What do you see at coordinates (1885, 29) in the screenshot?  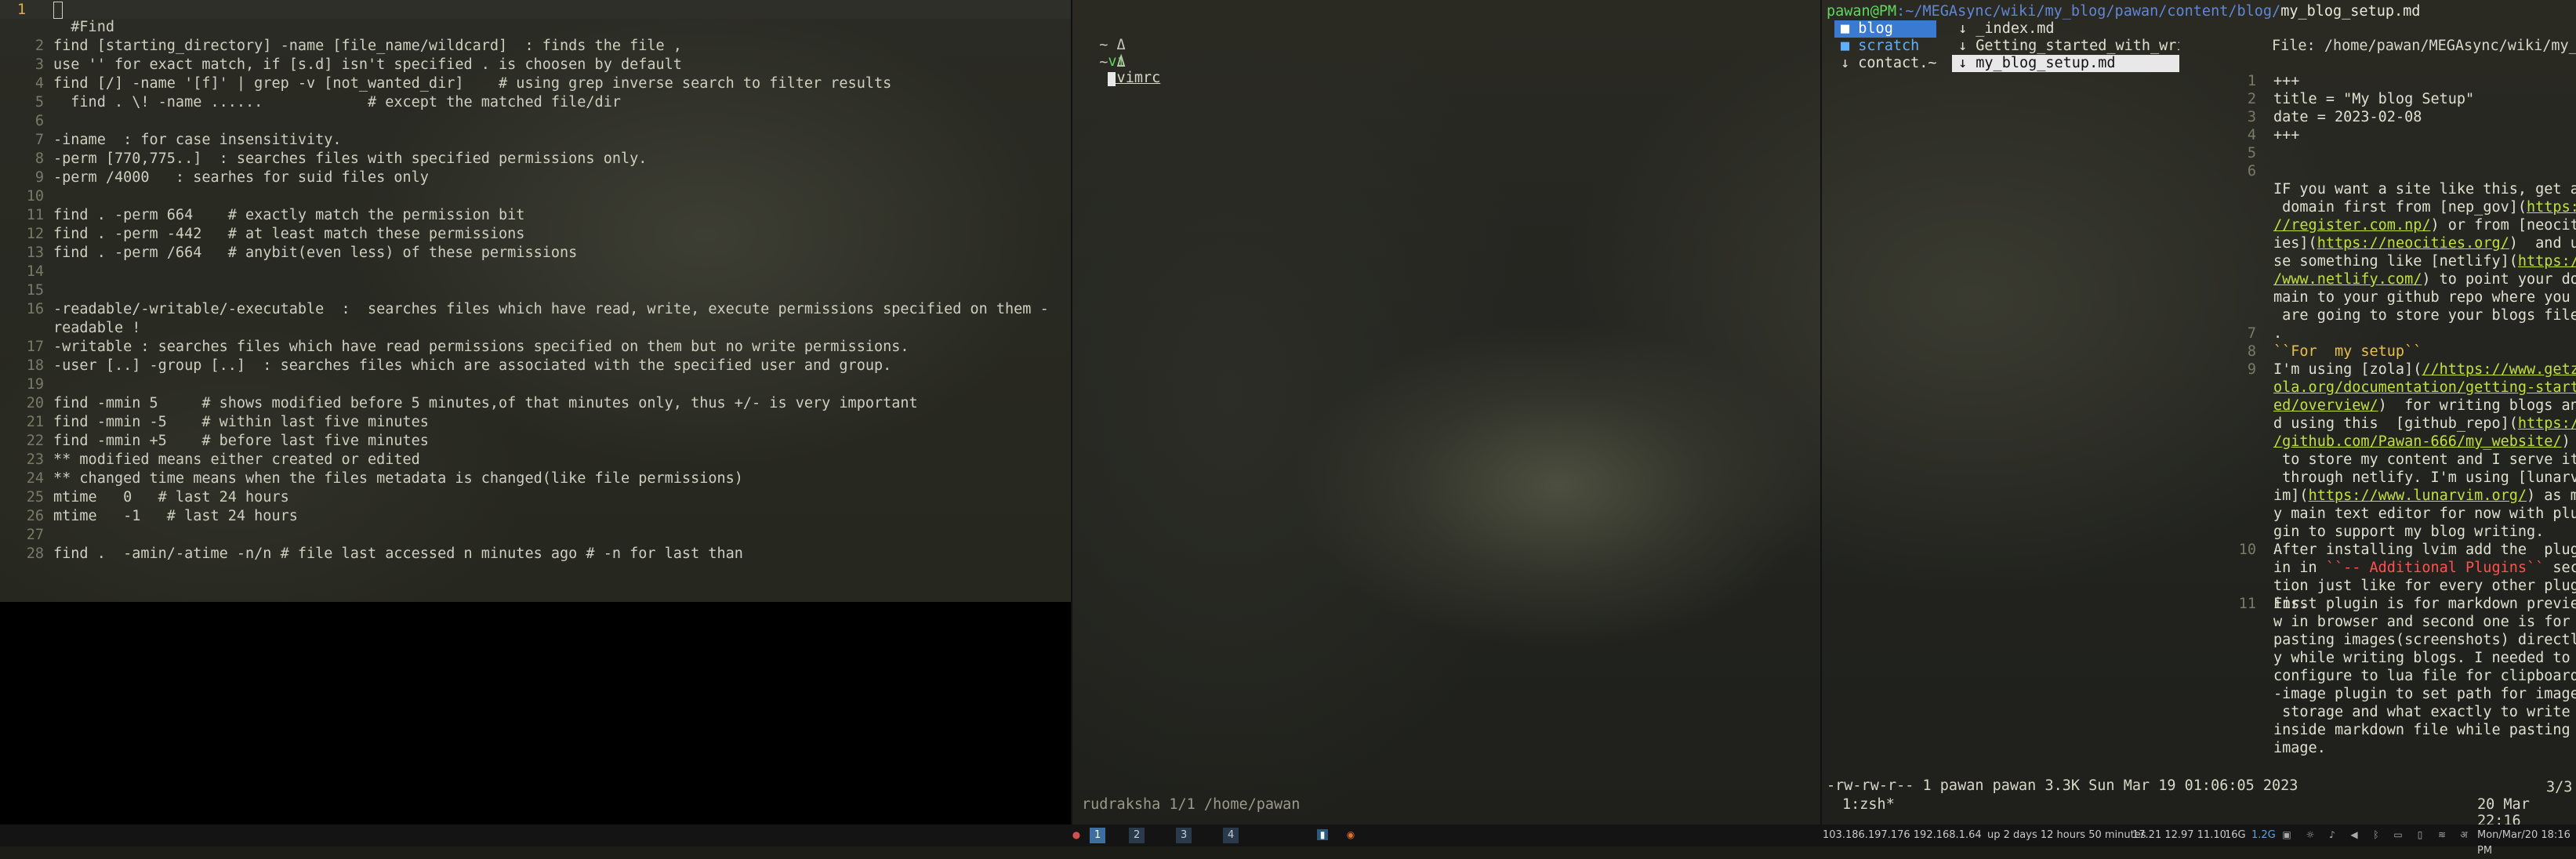 I see `ranger-parent-item: ■ blog` at bounding box center [1885, 29].